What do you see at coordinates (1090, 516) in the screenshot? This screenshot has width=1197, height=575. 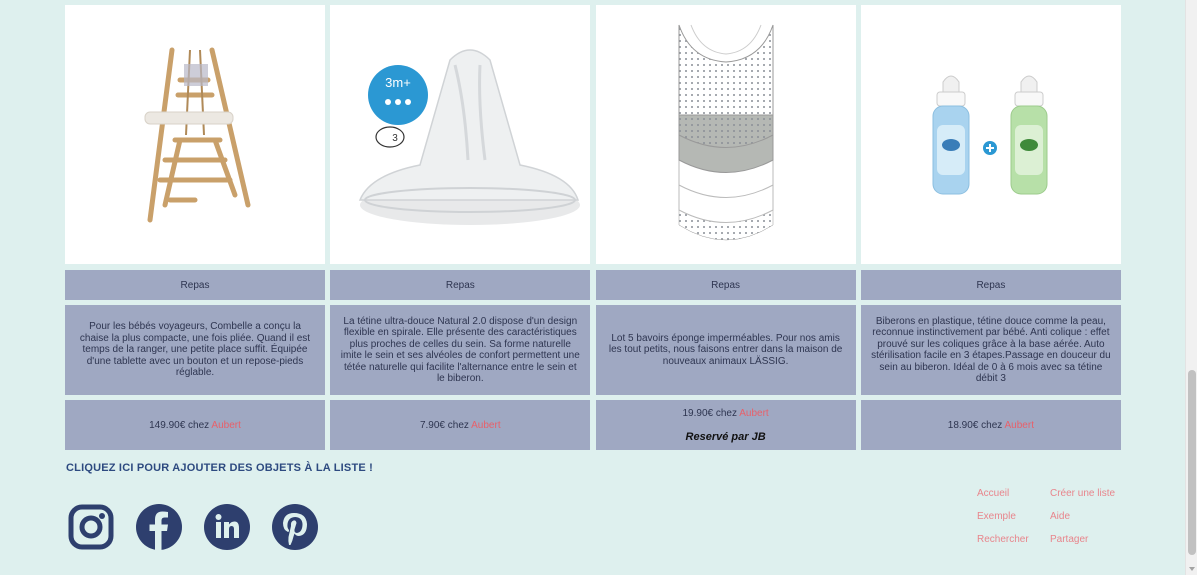 I see `footer-link-aide: Aide` at bounding box center [1090, 516].